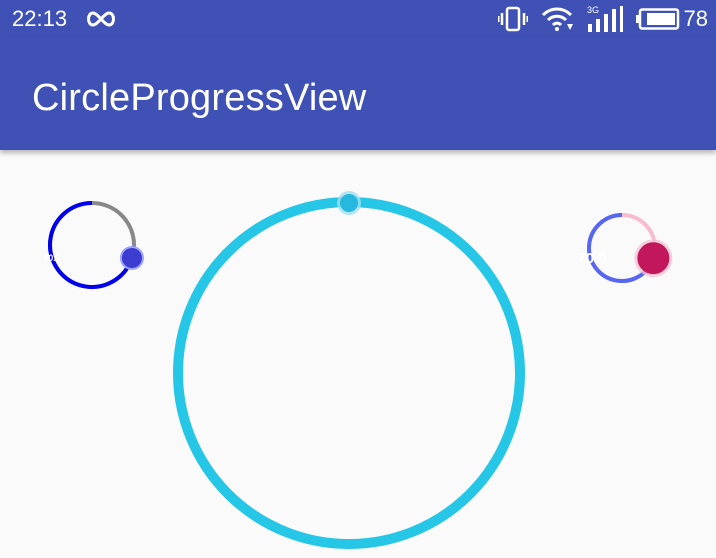  Describe the element at coordinates (557, 19) in the screenshot. I see `wifi-icon` at that location.